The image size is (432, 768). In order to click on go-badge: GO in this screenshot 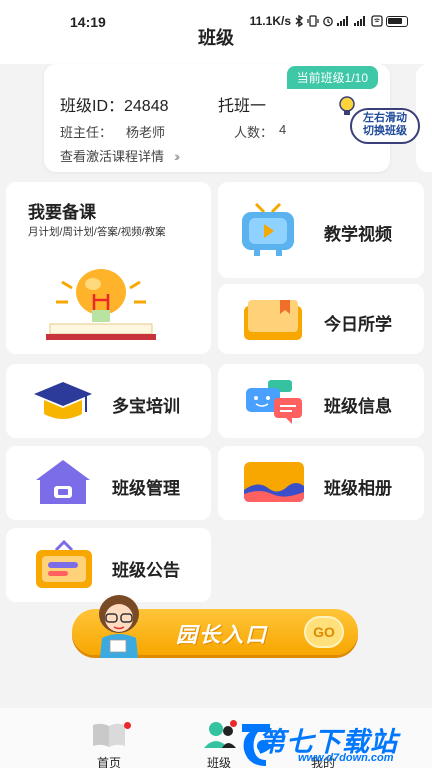, I will do `click(324, 632)`.